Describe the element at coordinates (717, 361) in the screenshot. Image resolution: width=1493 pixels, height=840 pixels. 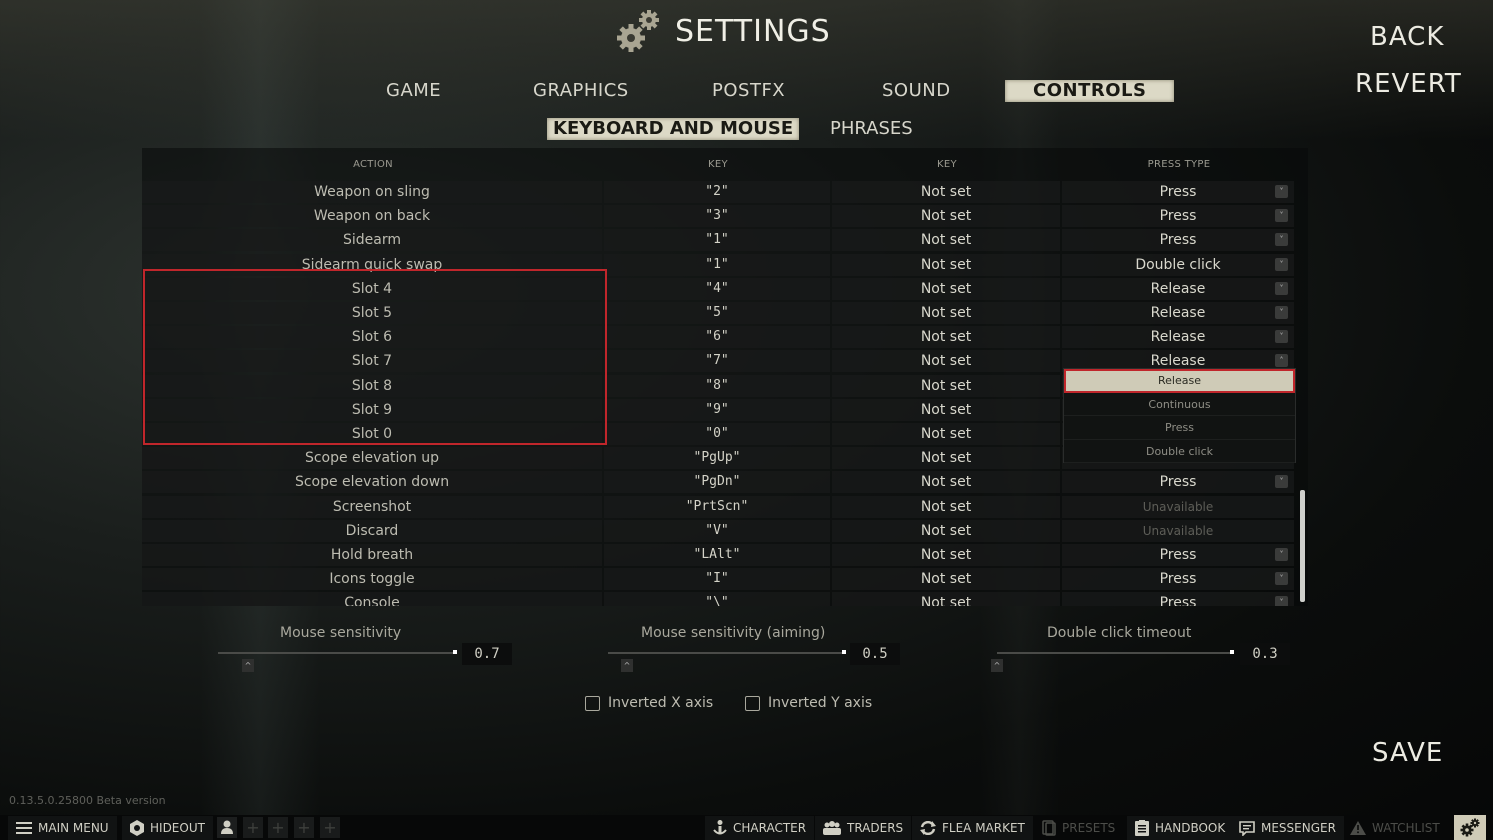
I see `primary-key-binding: "7"` at that location.